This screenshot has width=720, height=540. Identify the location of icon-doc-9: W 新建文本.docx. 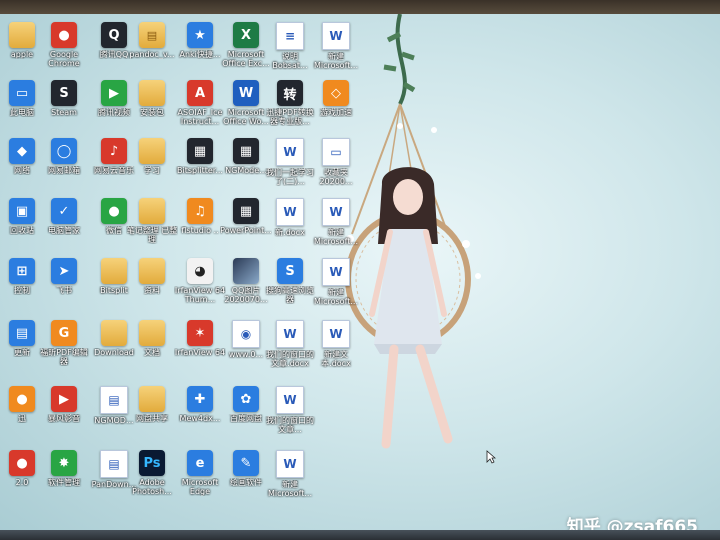
(336, 348).